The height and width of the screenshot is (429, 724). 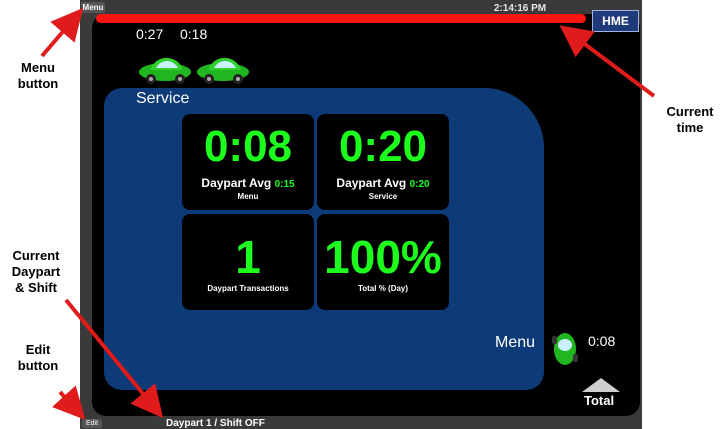 What do you see at coordinates (114, 358) in the screenshot?
I see `arrow-to-daypart-shift` at bounding box center [114, 358].